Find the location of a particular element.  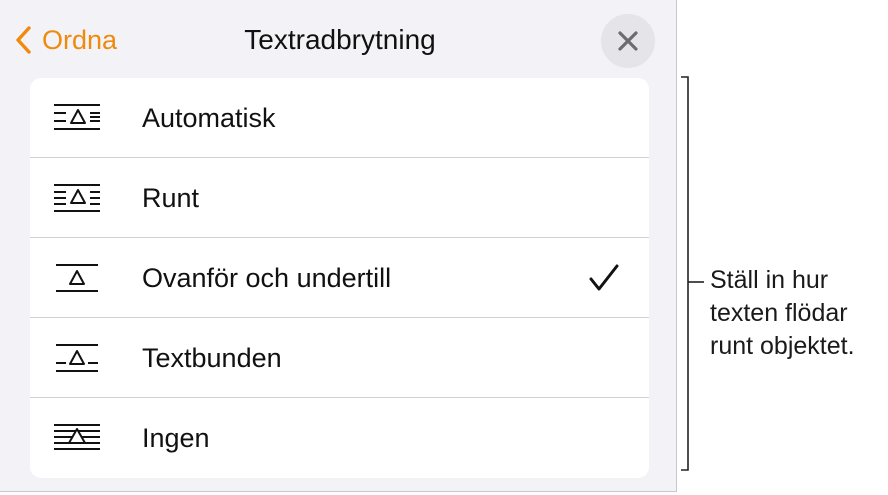

option-inline: Textbunden is located at coordinates (339, 358).